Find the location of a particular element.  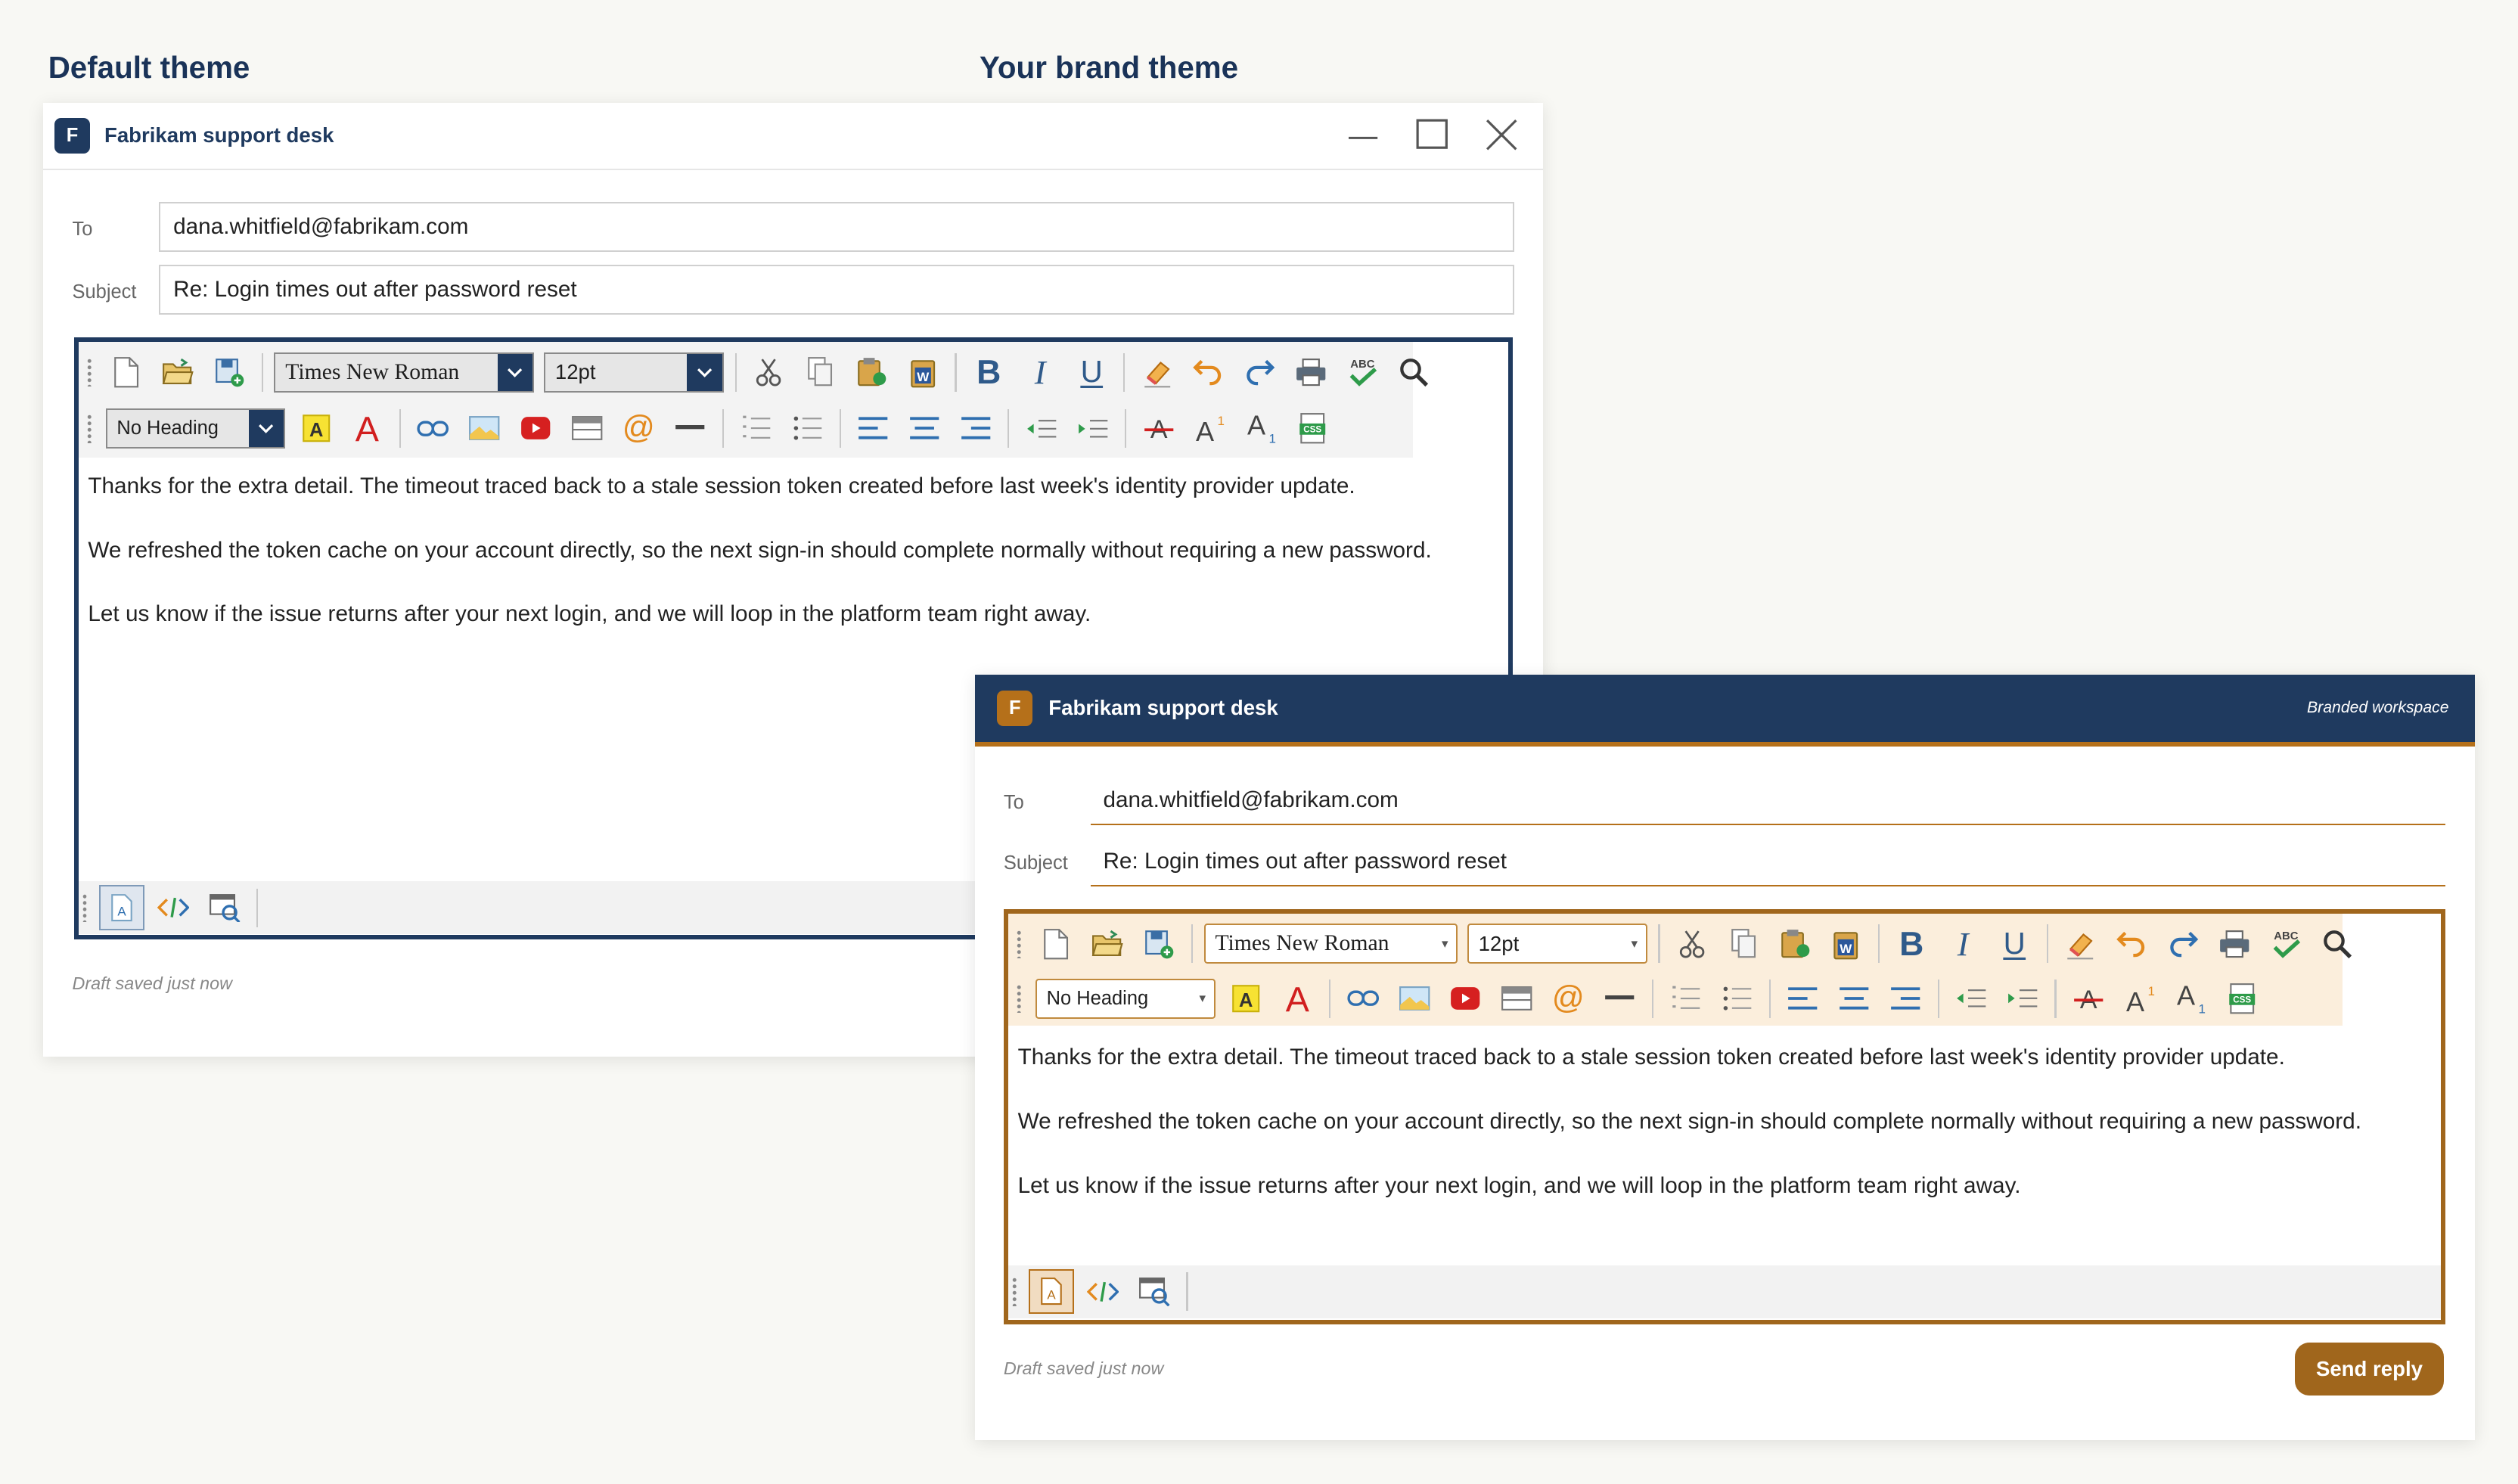

heading-select: No Heading is located at coordinates (195, 428).